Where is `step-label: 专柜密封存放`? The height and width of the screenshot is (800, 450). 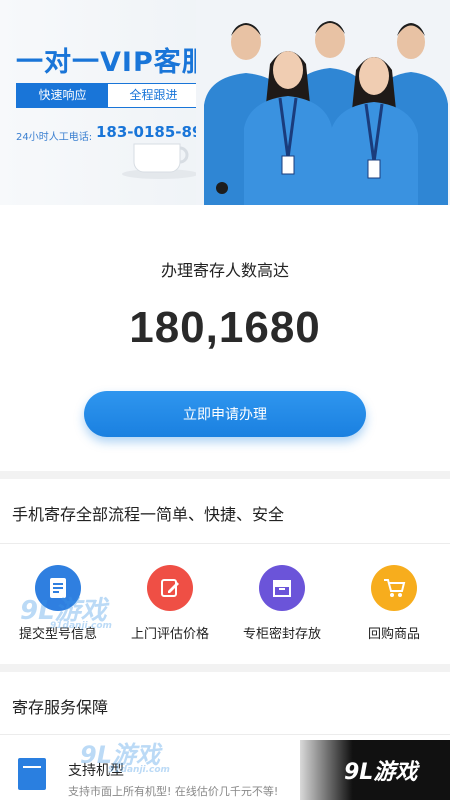 step-label: 专柜密封存放 is located at coordinates (281, 634).